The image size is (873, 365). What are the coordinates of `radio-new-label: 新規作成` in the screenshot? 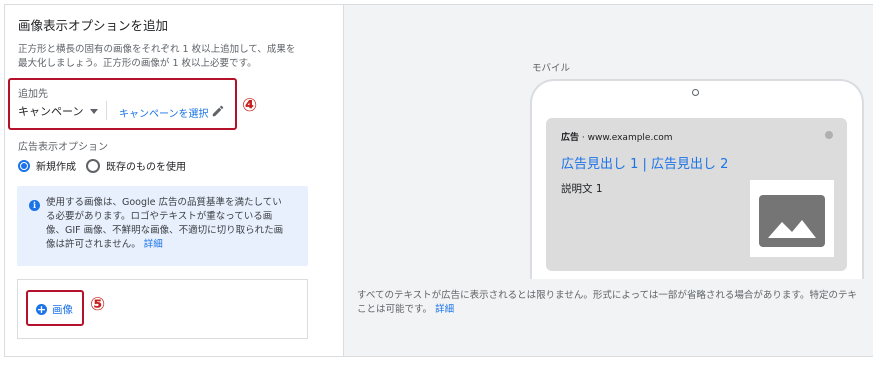 It's located at (56, 167).